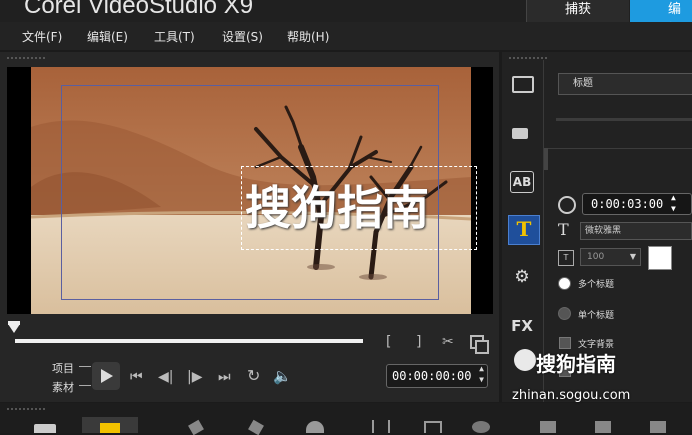 This screenshot has width=692, height=435. Describe the element at coordinates (548, 427) in the screenshot. I see `subtitle-editor-icon` at that location.